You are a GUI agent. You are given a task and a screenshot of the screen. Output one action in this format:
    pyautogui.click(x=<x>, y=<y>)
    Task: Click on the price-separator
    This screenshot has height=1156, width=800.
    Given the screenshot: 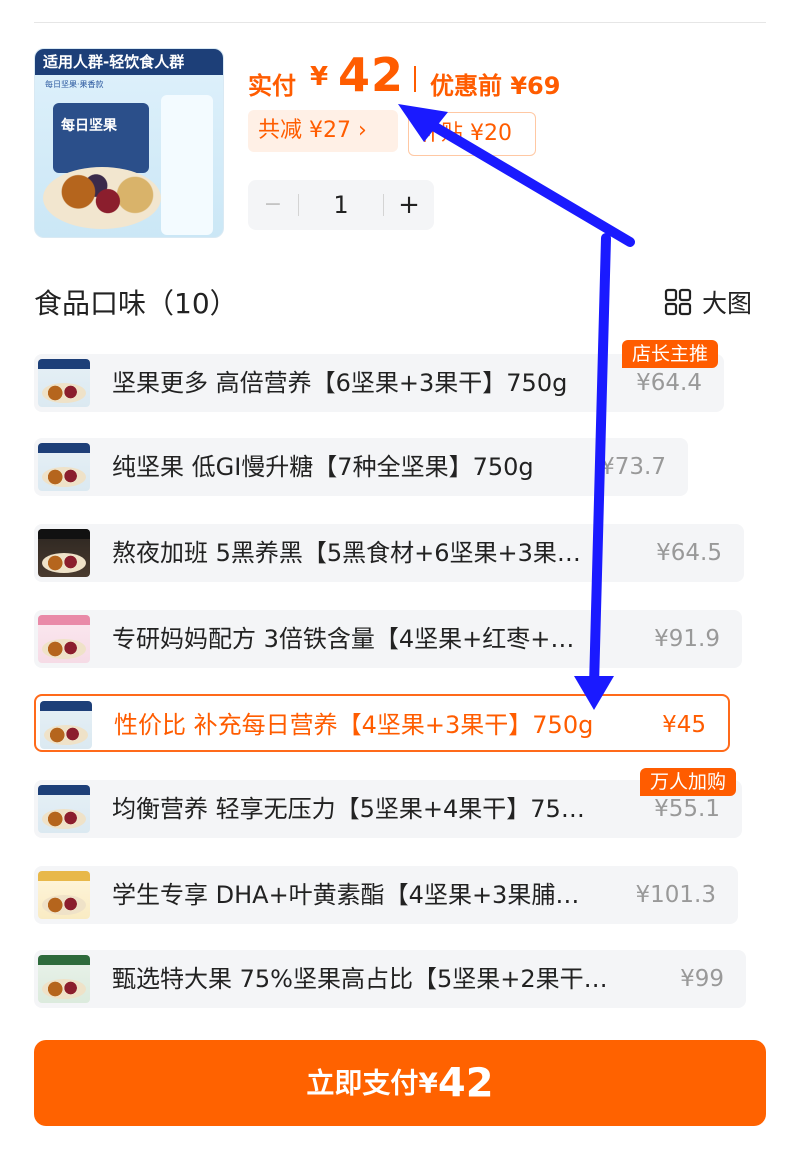 What is the action you would take?
    pyautogui.click(x=415, y=79)
    